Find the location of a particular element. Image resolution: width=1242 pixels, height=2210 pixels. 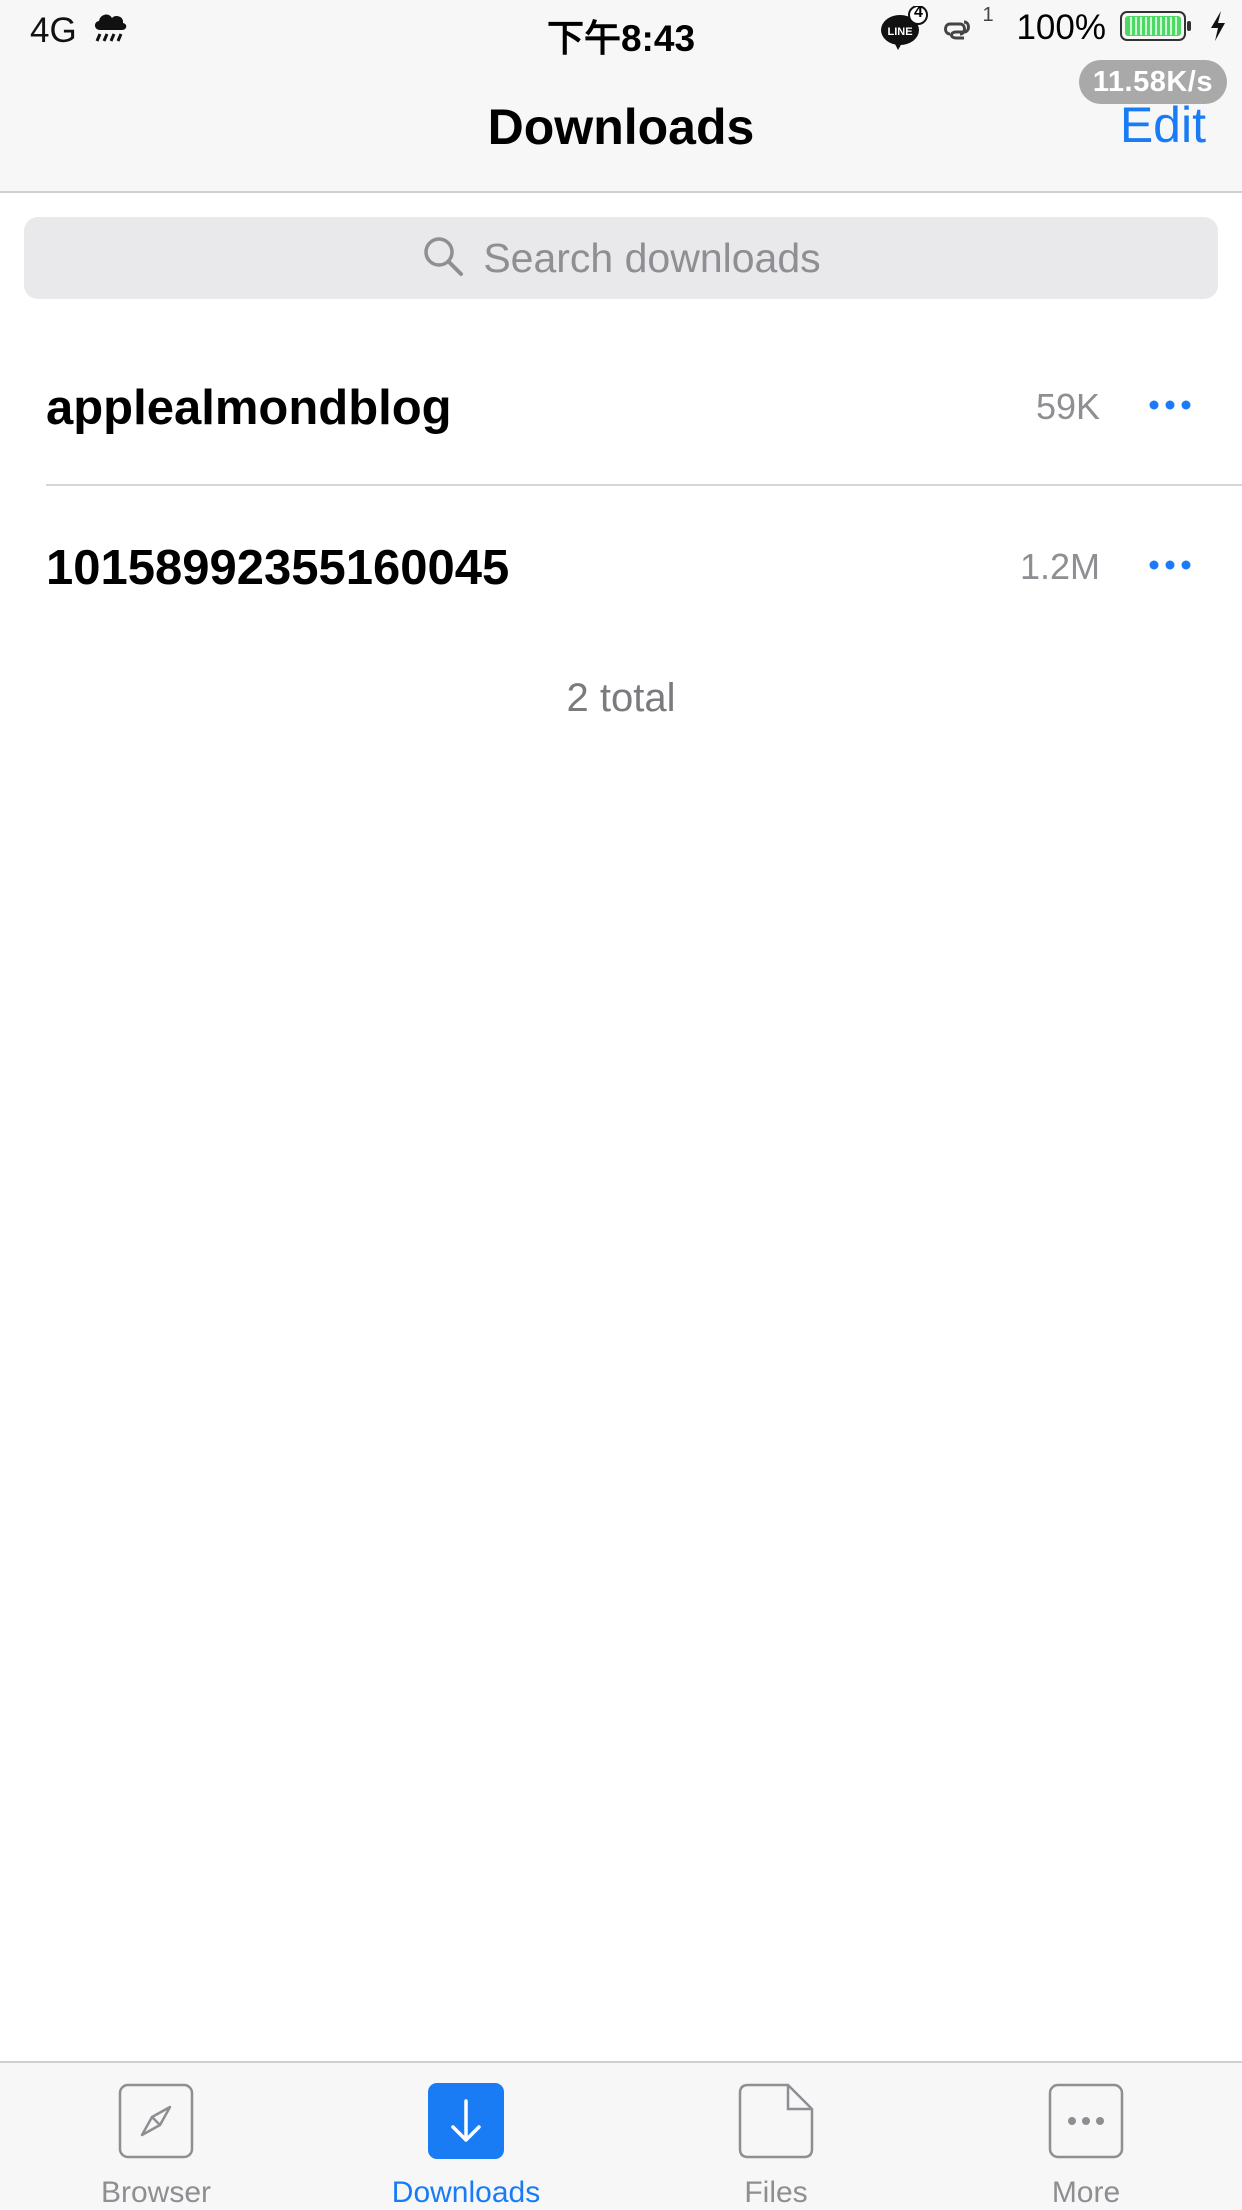

link-icon: 1 is located at coordinates (968, 26).